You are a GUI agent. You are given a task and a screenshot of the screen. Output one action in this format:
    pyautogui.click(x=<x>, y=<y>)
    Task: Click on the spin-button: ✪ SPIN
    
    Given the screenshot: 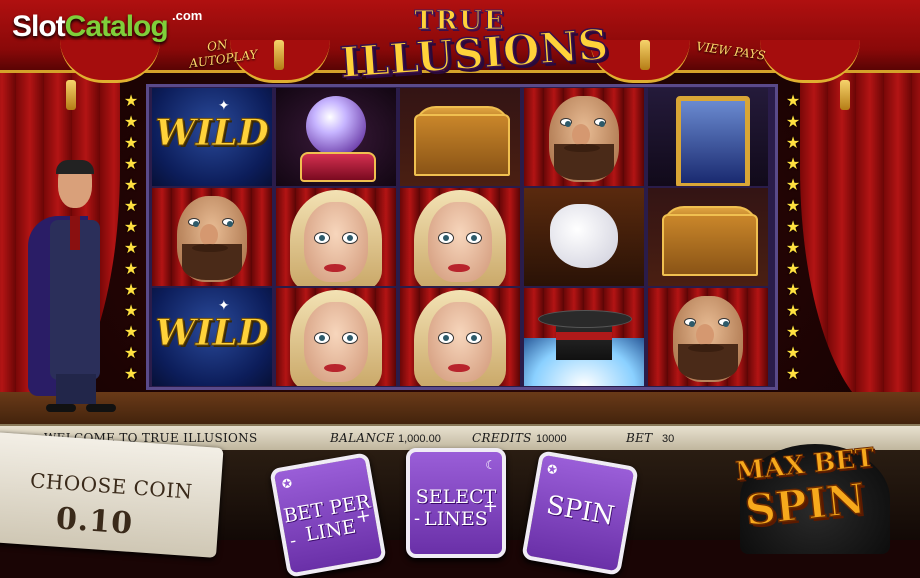 What is the action you would take?
    pyautogui.click(x=580, y=513)
    